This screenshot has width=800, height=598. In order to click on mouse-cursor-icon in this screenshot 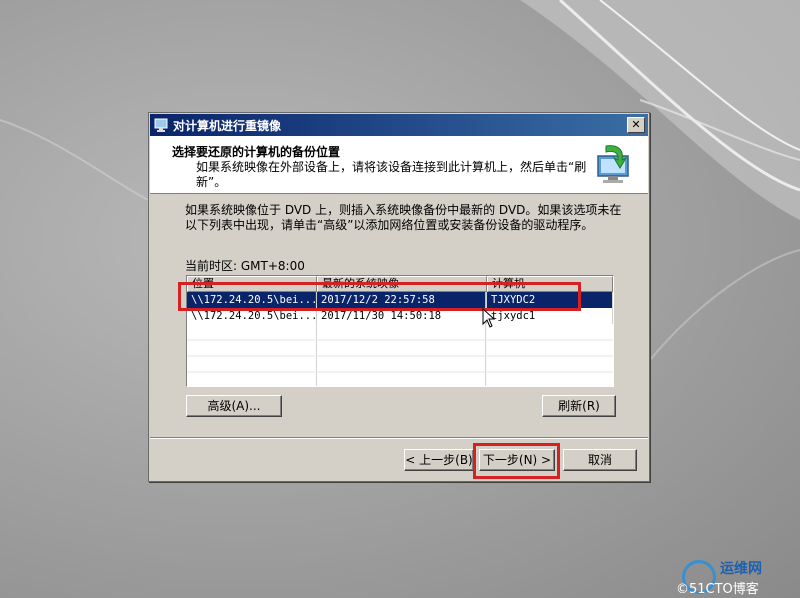, I will do `click(489, 318)`.